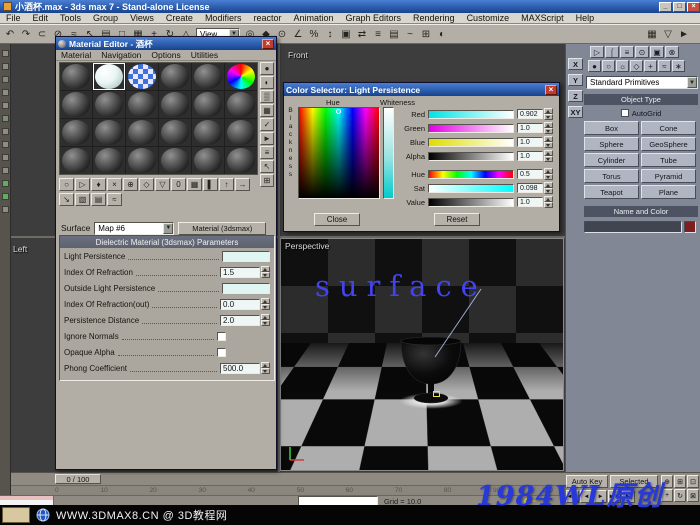  What do you see at coordinates (641, 211) in the screenshot?
I see `name-color-rollout-header: Name and Color` at bounding box center [641, 211].